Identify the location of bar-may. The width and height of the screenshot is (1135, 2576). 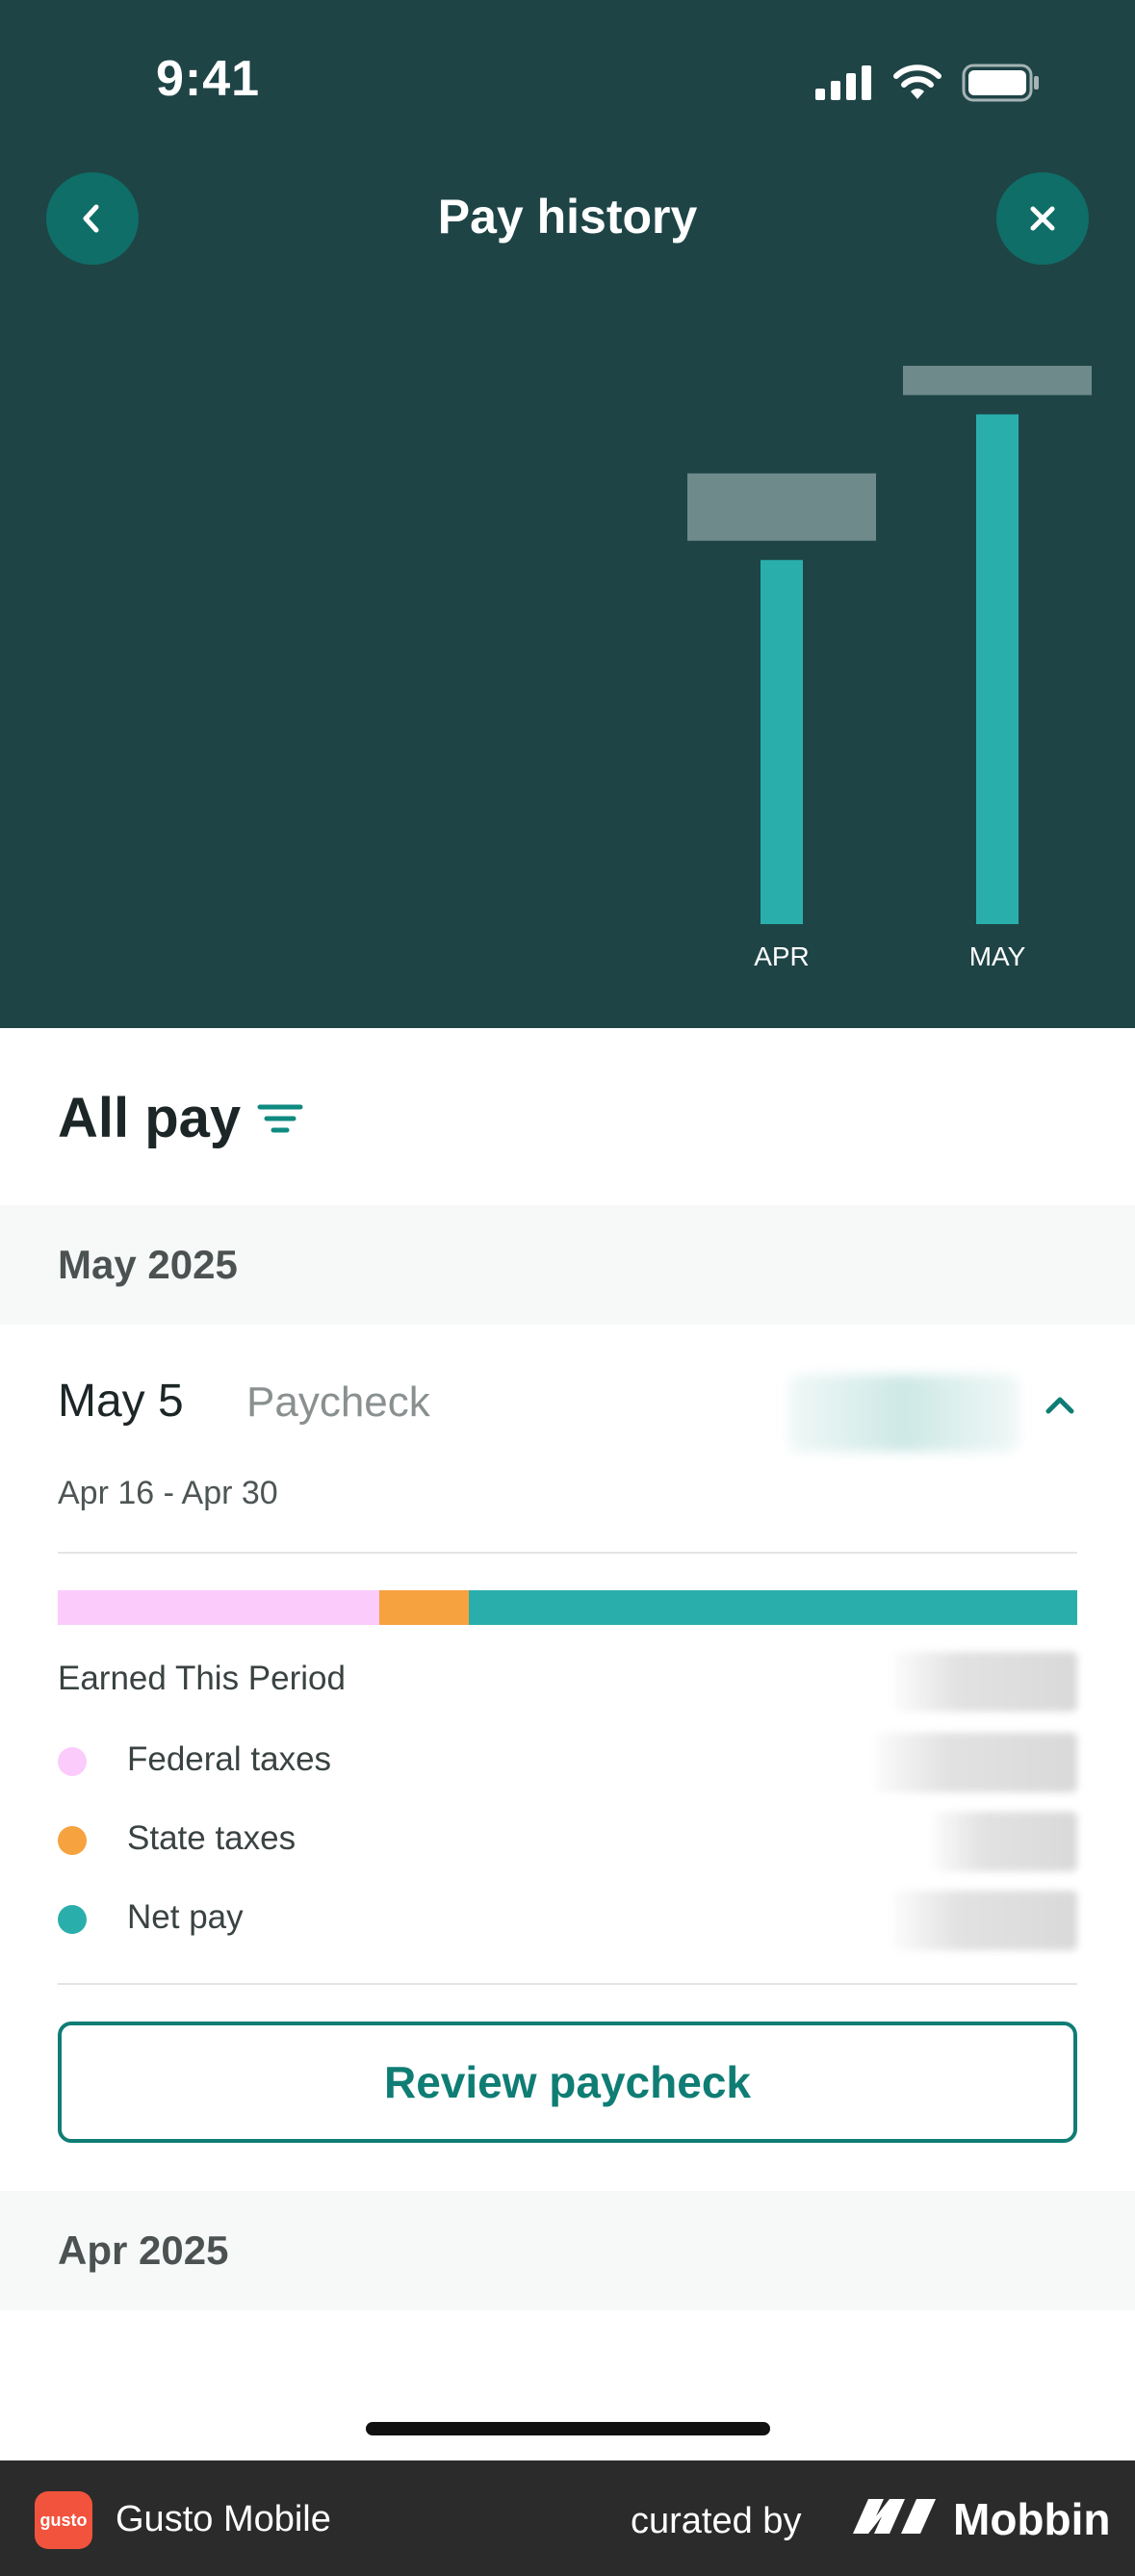
(998, 669).